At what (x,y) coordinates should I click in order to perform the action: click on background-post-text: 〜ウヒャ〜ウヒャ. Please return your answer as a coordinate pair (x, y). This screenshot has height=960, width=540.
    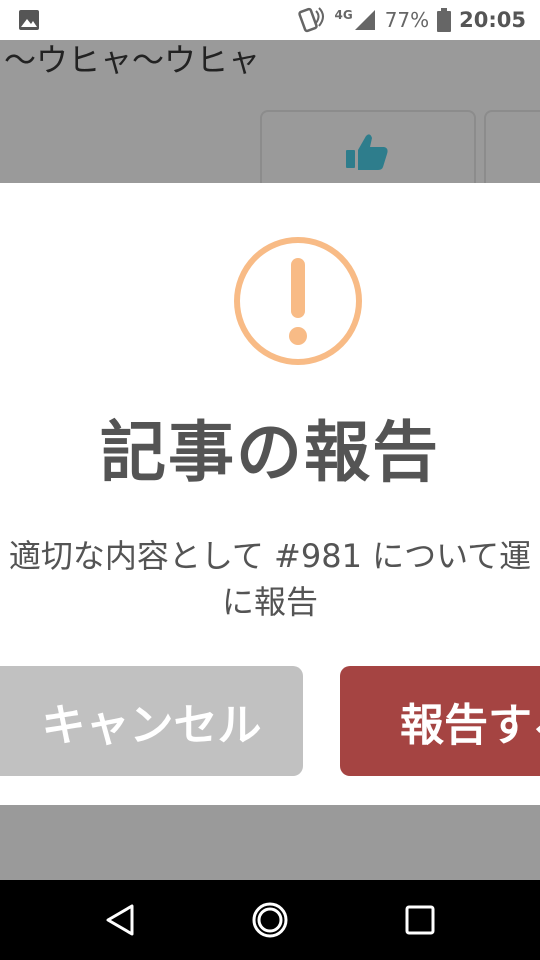
    Looking at the image, I should click on (132, 60).